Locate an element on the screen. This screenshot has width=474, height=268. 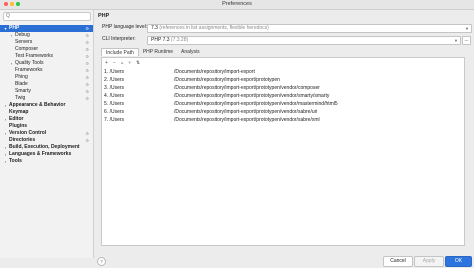
sidebar-item: Test Frameworks ⚙ is located at coordinates (46, 56).